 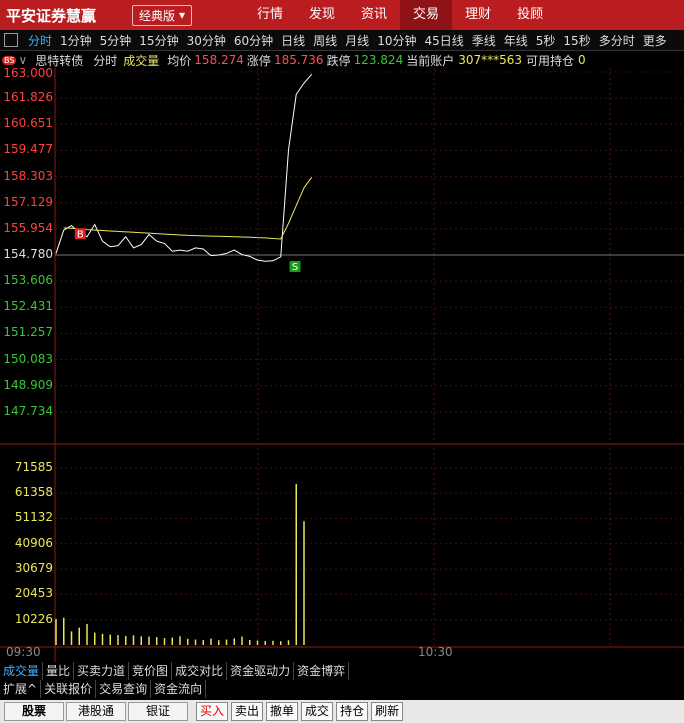 I want to click on nav-item-1: 发现, so click(x=322, y=15).